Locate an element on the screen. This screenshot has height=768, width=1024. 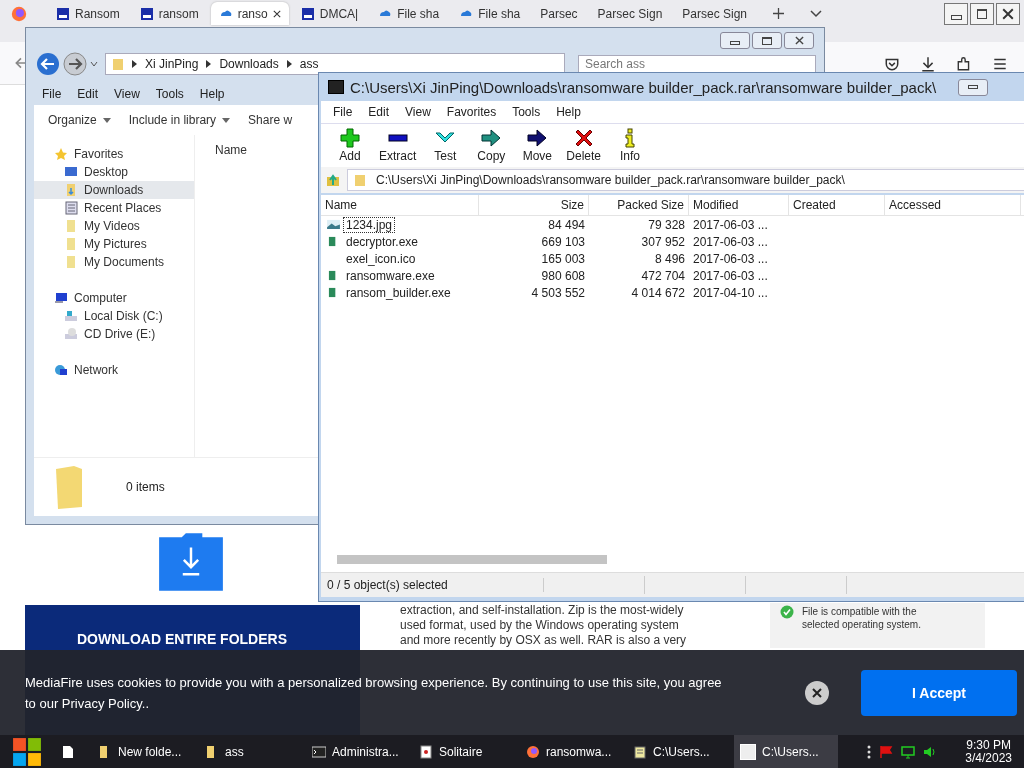
toolbar-button: Delete is located at coordinates (584, 145).